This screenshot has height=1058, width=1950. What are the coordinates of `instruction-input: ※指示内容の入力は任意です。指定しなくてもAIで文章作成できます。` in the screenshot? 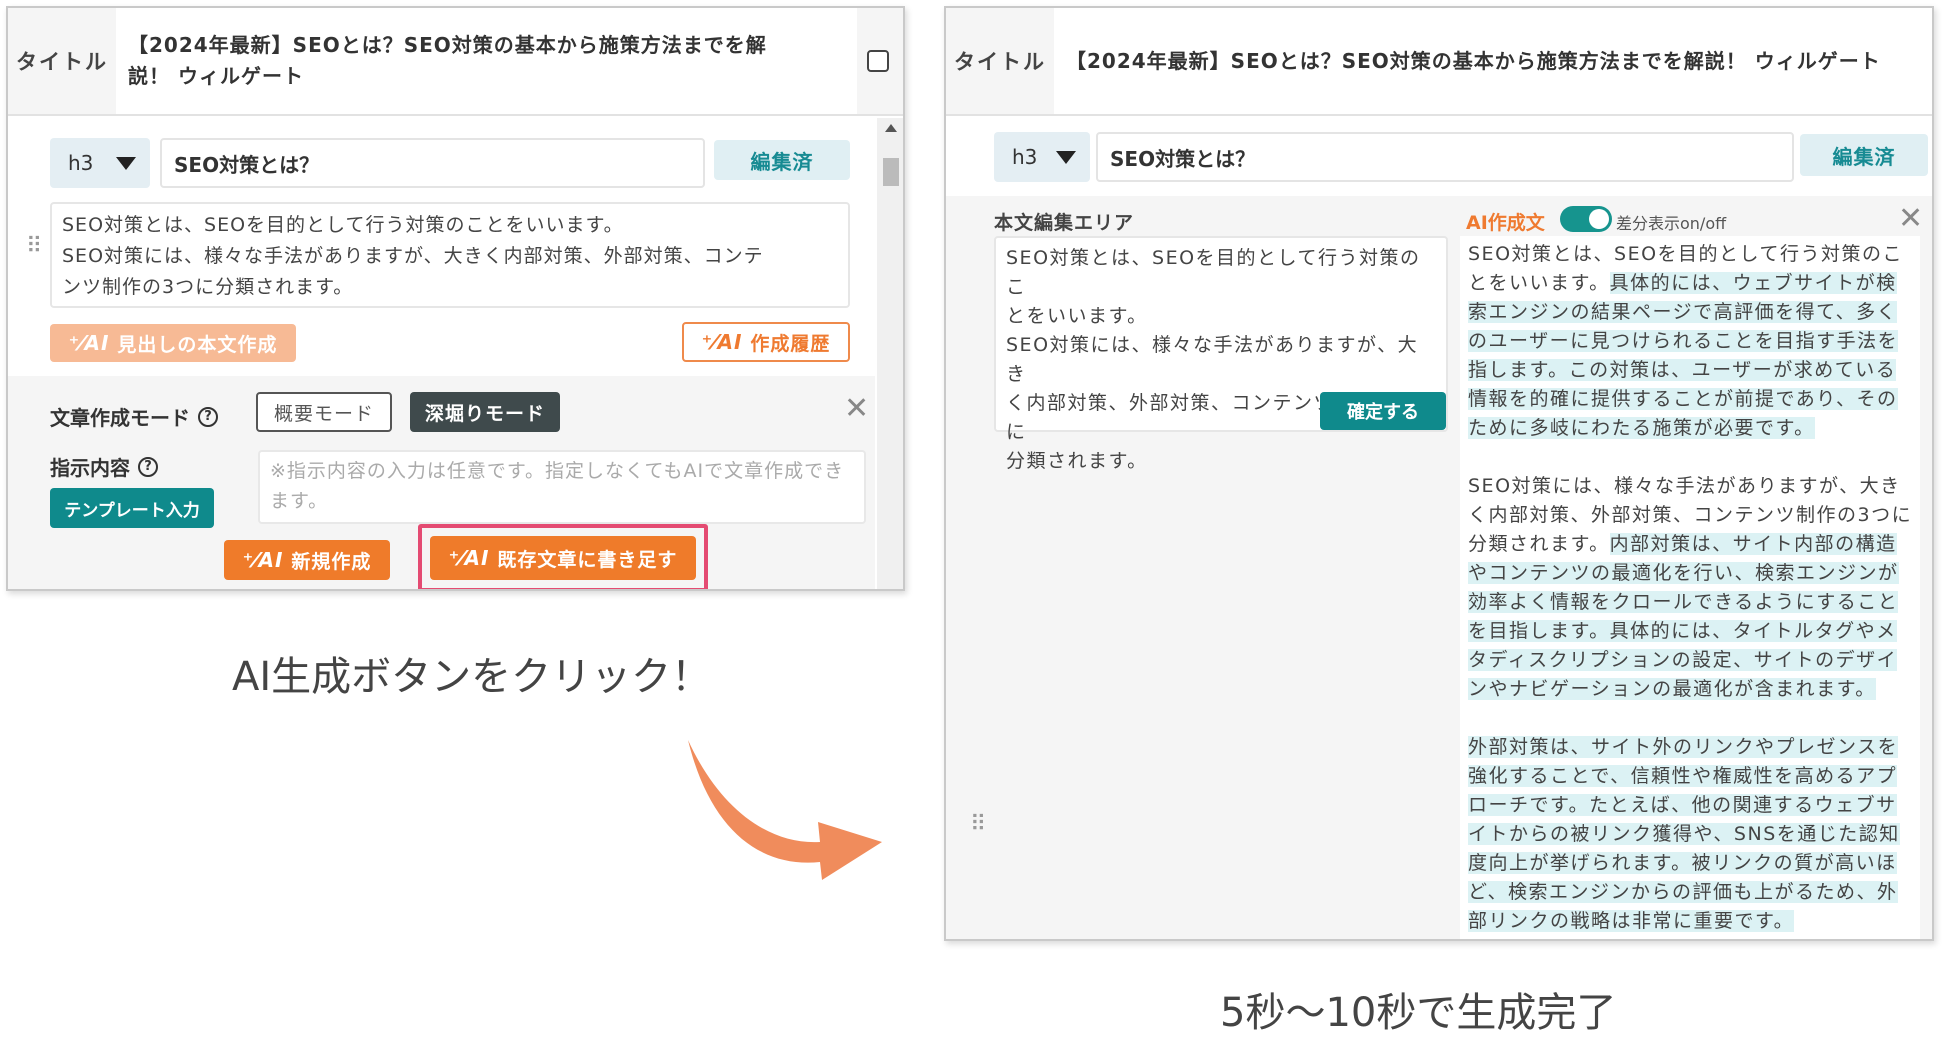 It's located at (562, 487).